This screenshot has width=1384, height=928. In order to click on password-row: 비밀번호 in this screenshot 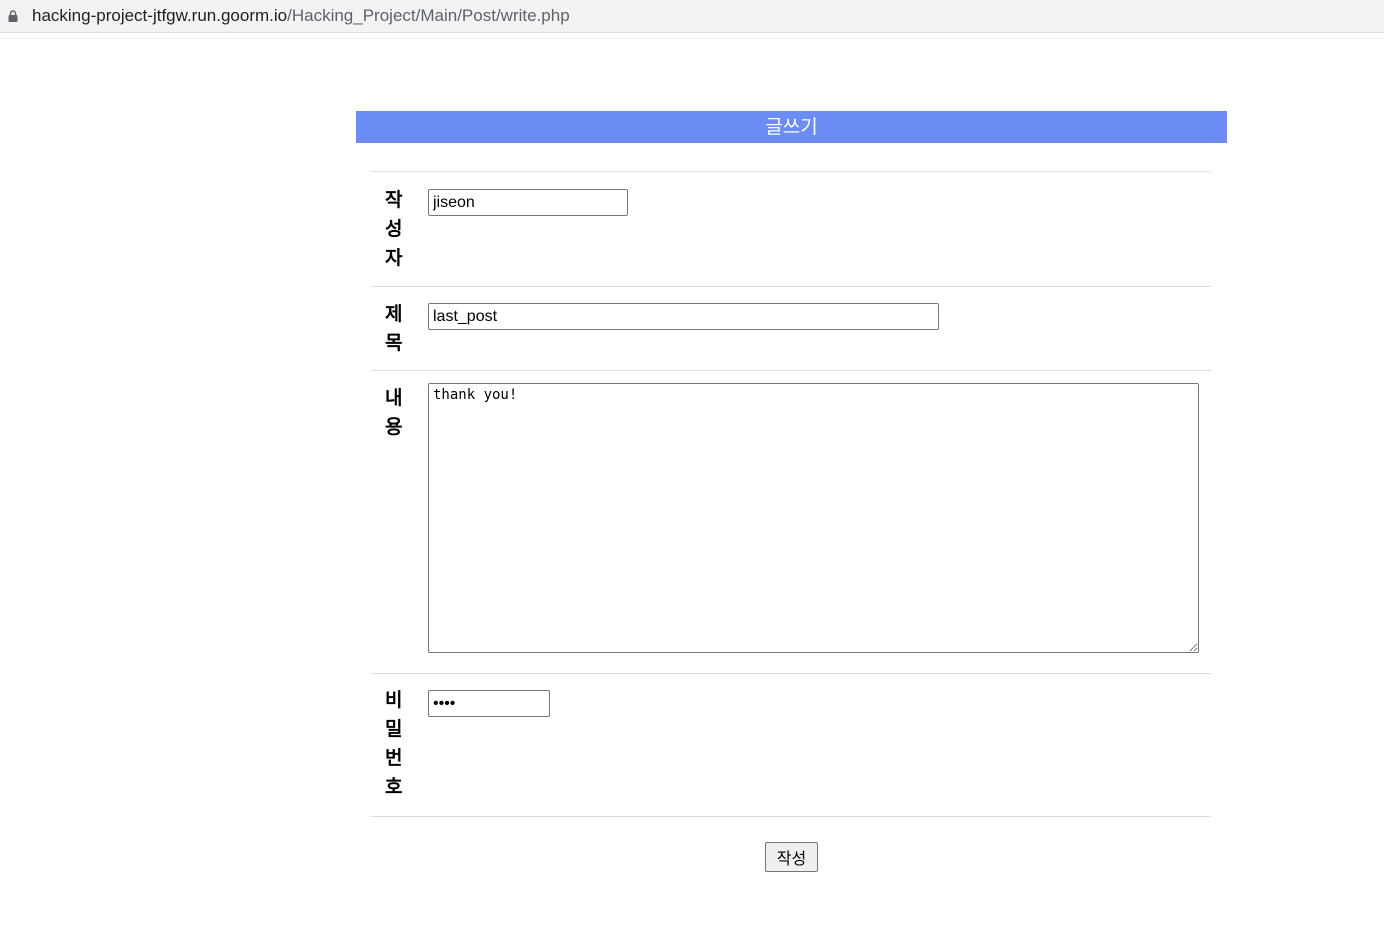, I will do `click(791, 745)`.